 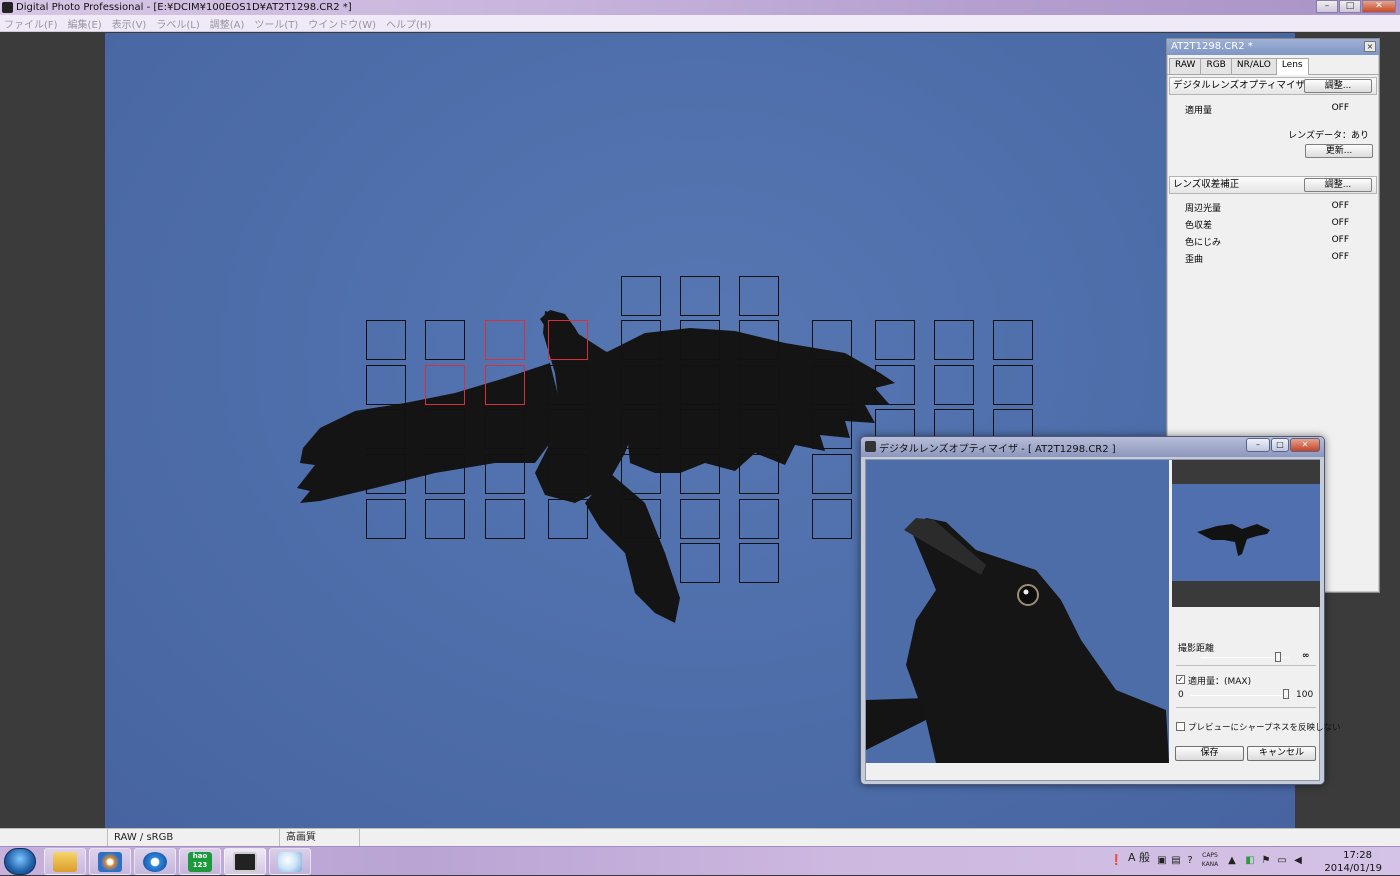 I want to click on close-button: ✕, so click(x=1379, y=6).